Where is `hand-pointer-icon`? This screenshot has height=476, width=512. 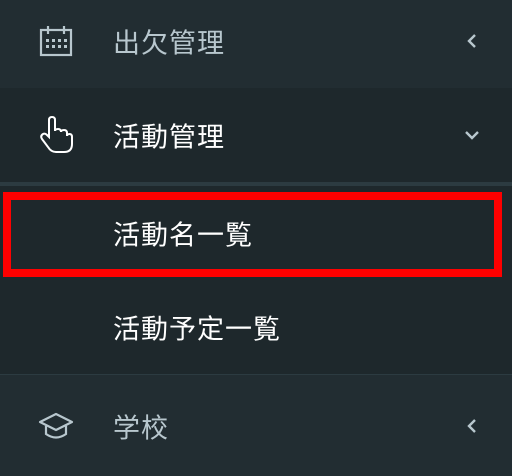 hand-pointer-icon is located at coordinates (56, 135).